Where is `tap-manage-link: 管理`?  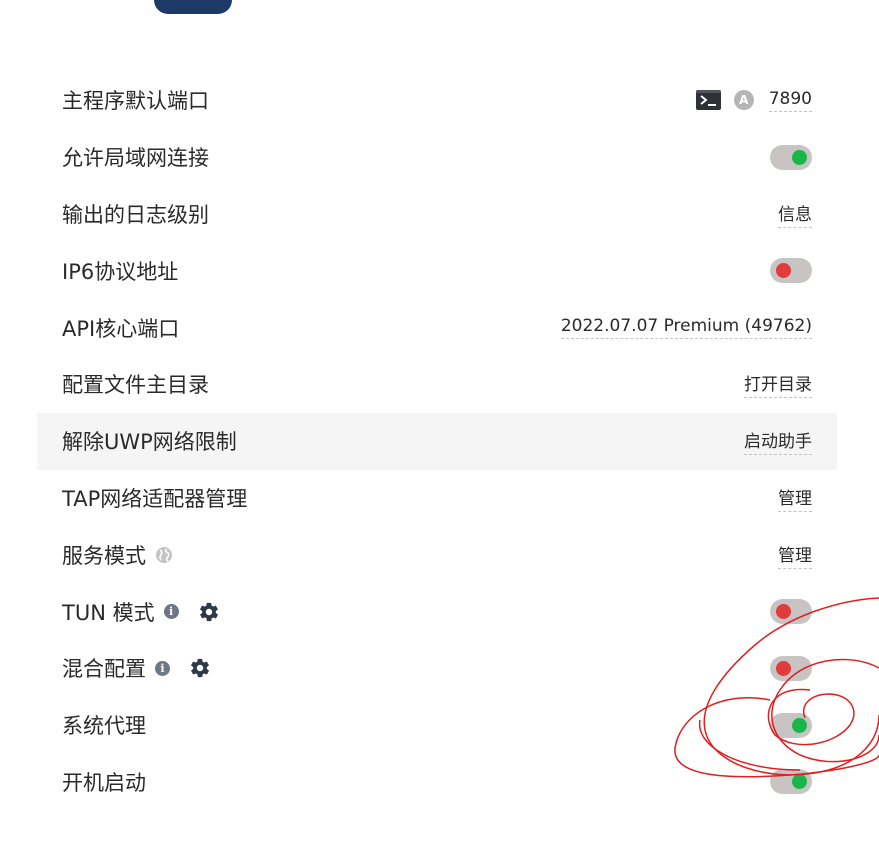
tap-manage-link: 管理 is located at coordinates (795, 498).